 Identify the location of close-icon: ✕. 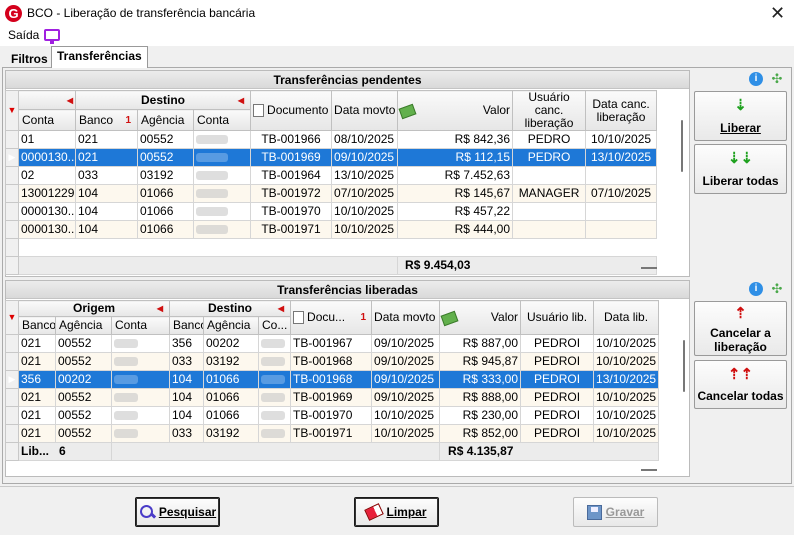
(777, 13).